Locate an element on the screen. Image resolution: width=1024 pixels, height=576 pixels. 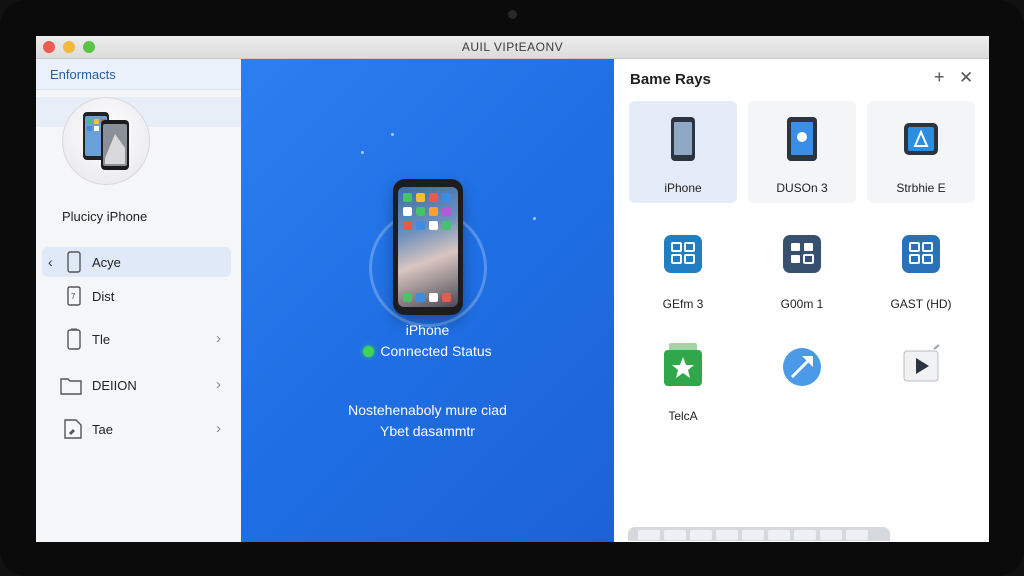
document-icon: 7 is located at coordinates (74, 296).